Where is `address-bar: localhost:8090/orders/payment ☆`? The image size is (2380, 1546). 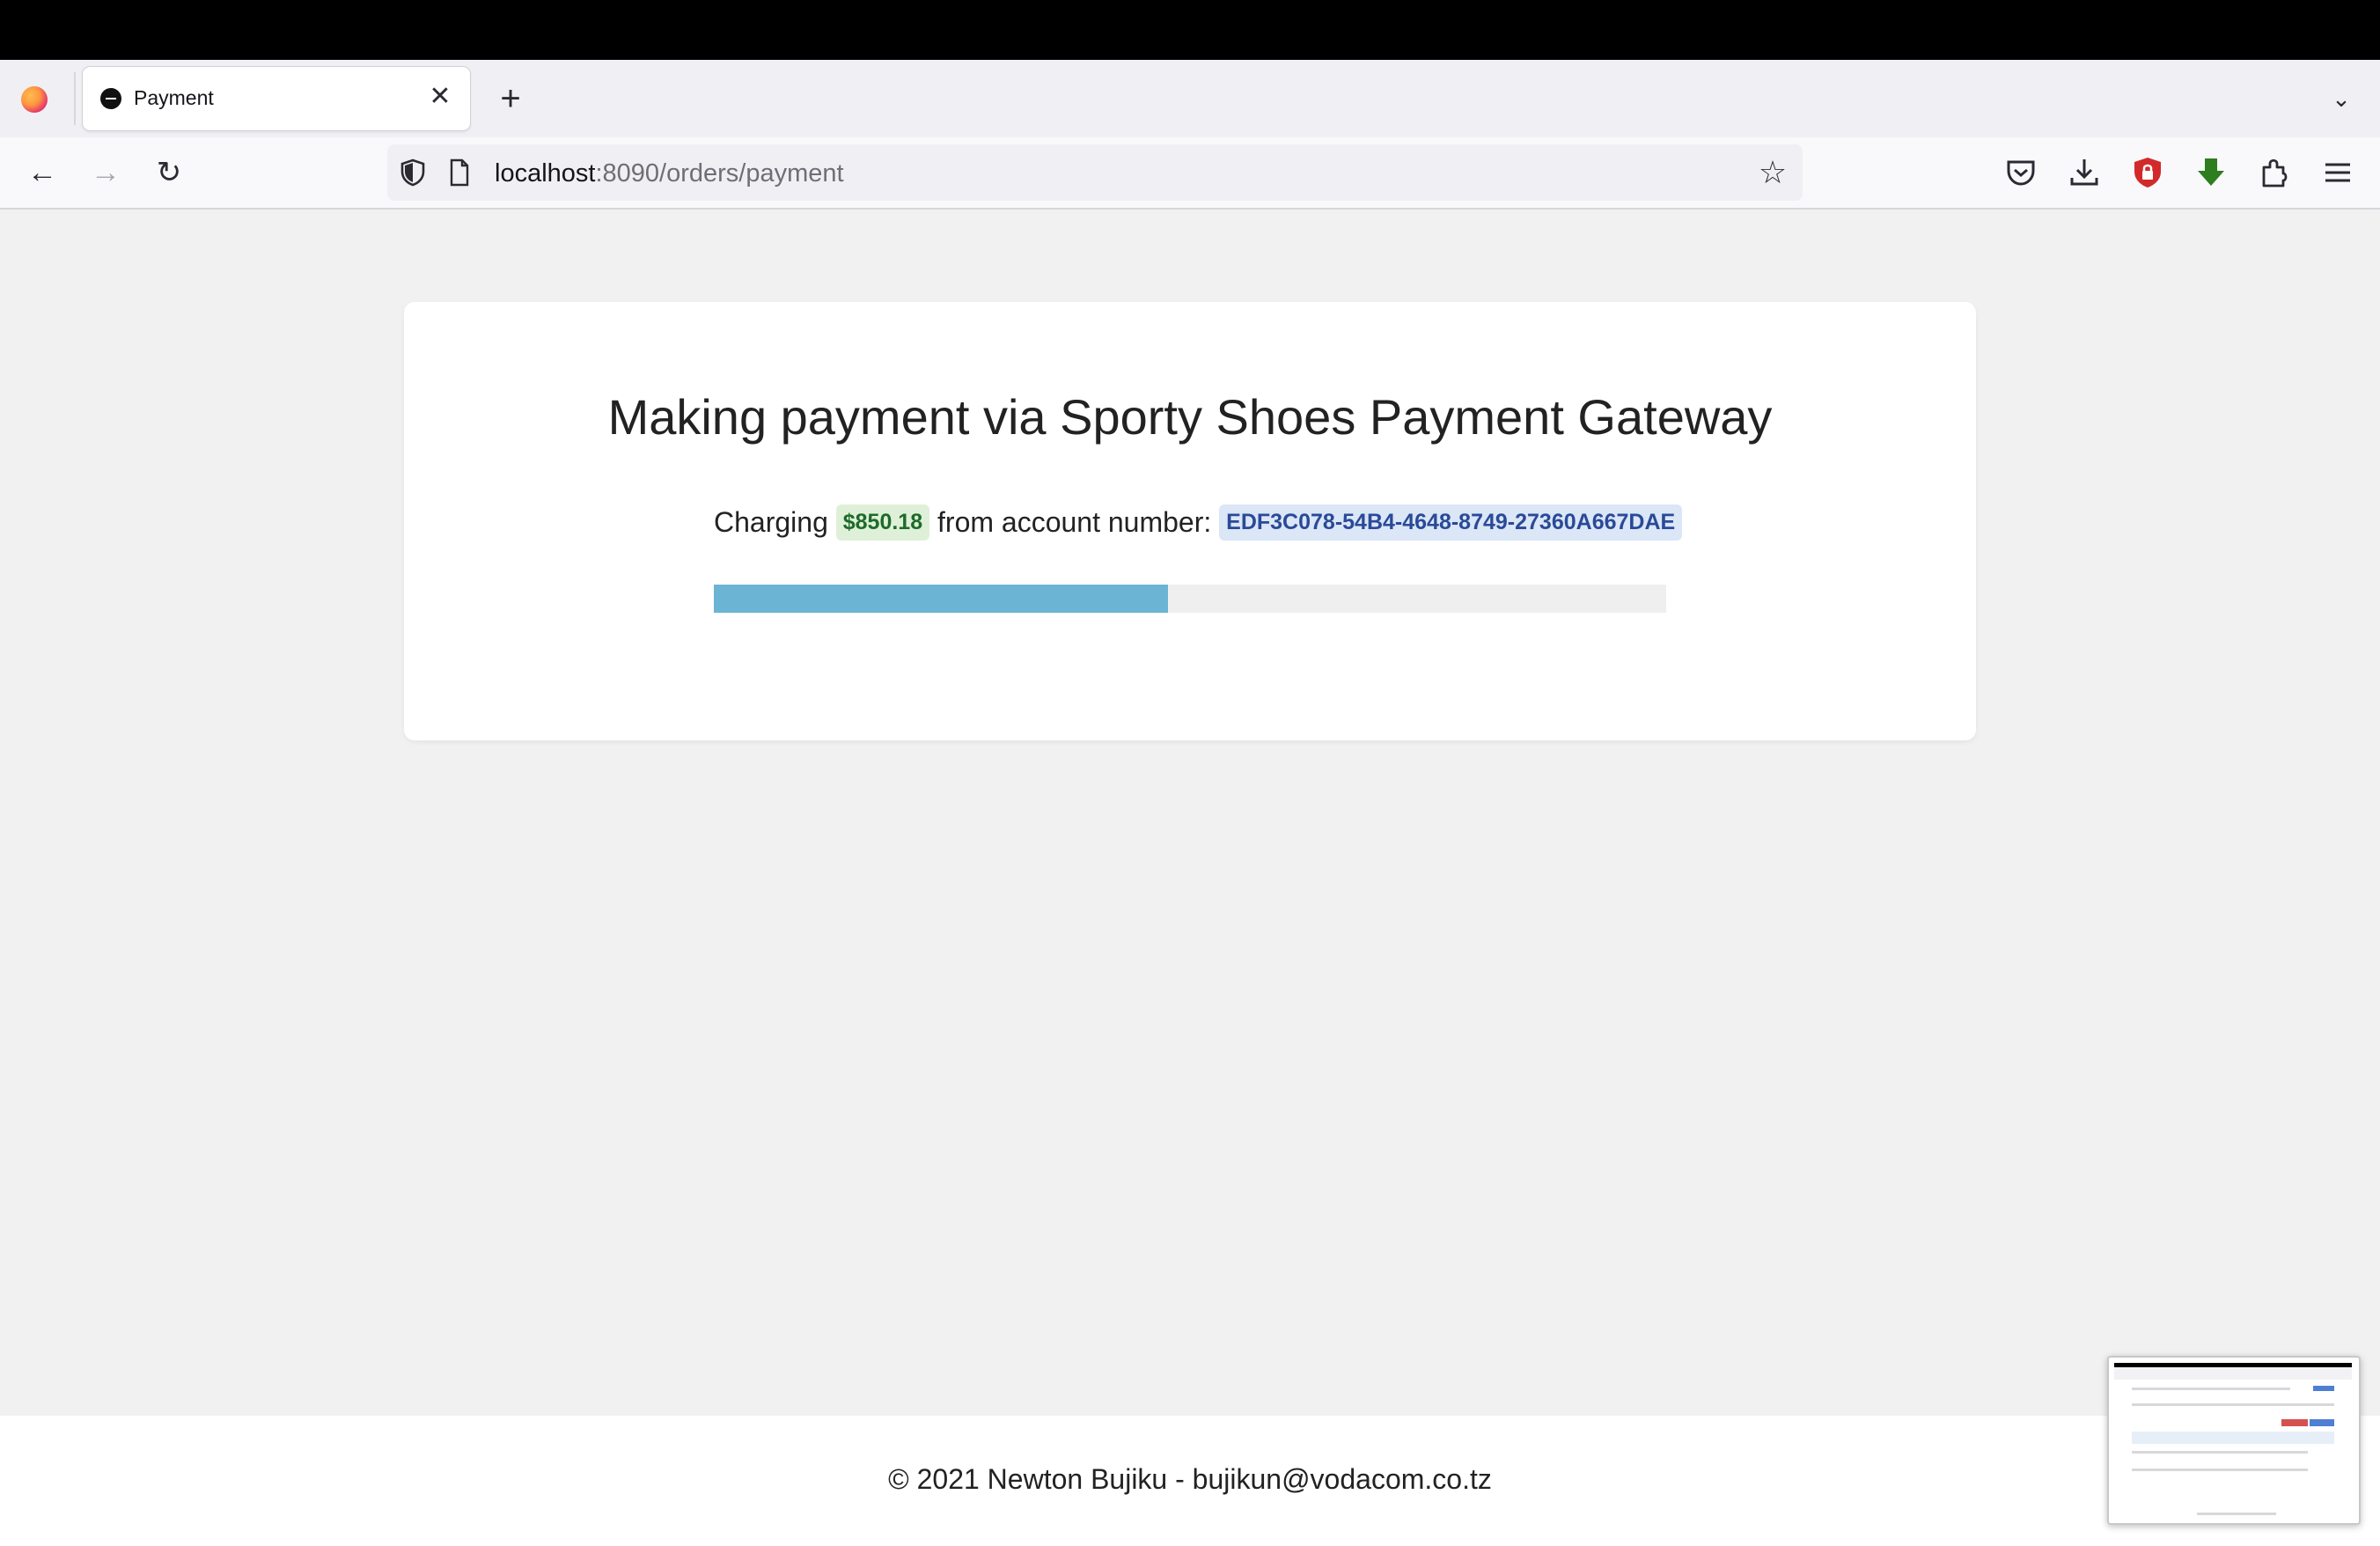
address-bar: localhost:8090/orders/payment ☆ is located at coordinates (1095, 172).